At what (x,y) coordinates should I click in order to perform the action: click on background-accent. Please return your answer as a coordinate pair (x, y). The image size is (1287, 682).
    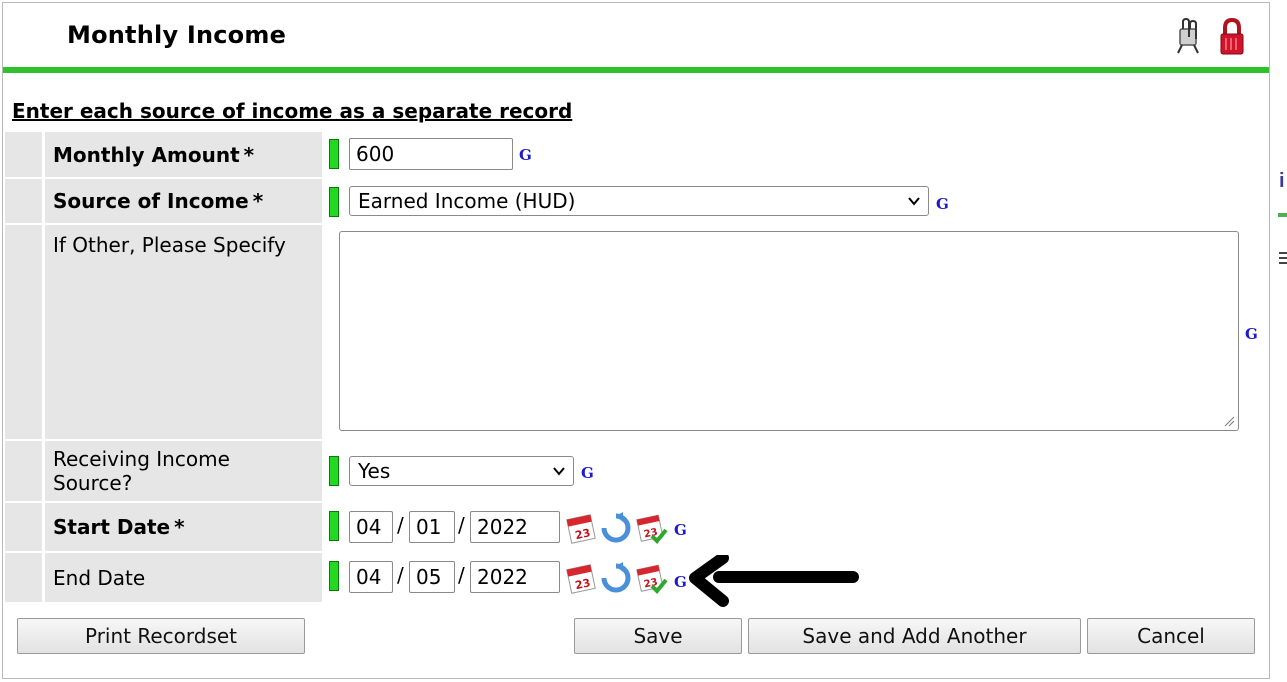
    Looking at the image, I should click on (1282, 215).